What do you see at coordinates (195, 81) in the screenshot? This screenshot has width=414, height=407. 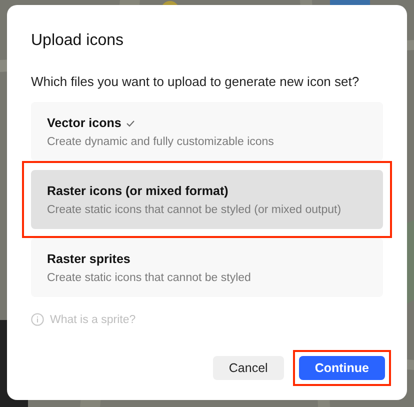 I see `question-text: Which files you want to upload to generate new icon set?` at bounding box center [195, 81].